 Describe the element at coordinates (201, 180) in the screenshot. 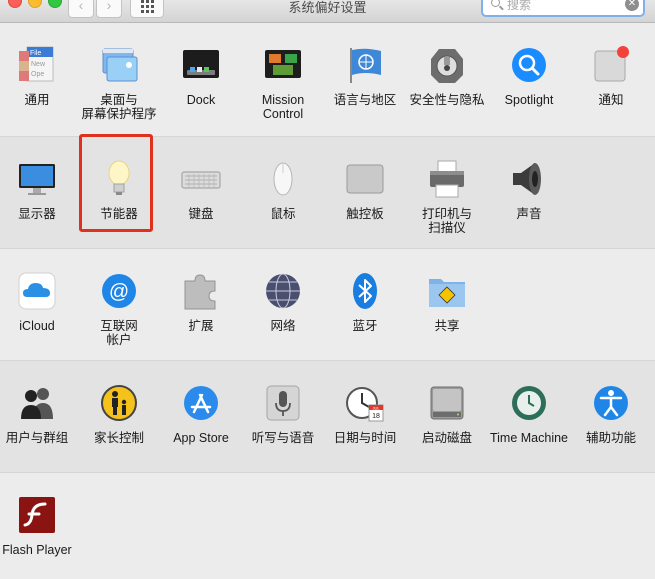

I see `keyboard-icon` at that location.